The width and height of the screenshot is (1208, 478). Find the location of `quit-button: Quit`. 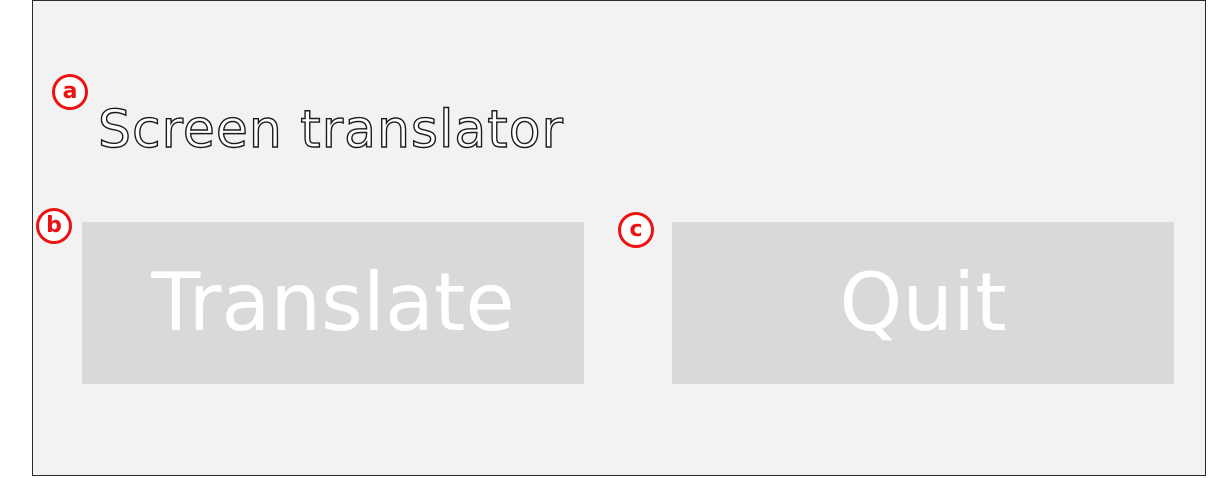

quit-button: Quit is located at coordinates (923, 303).